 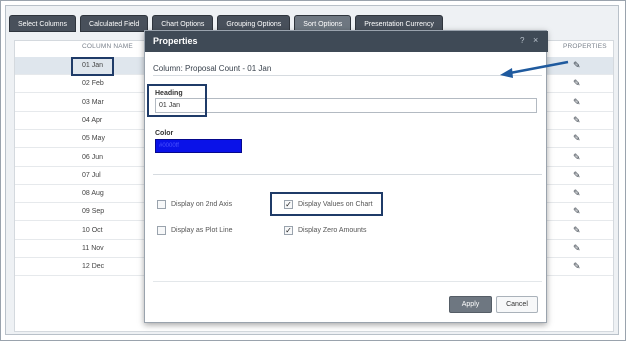 I want to click on row-label: 06 Jun, so click(x=93, y=157).